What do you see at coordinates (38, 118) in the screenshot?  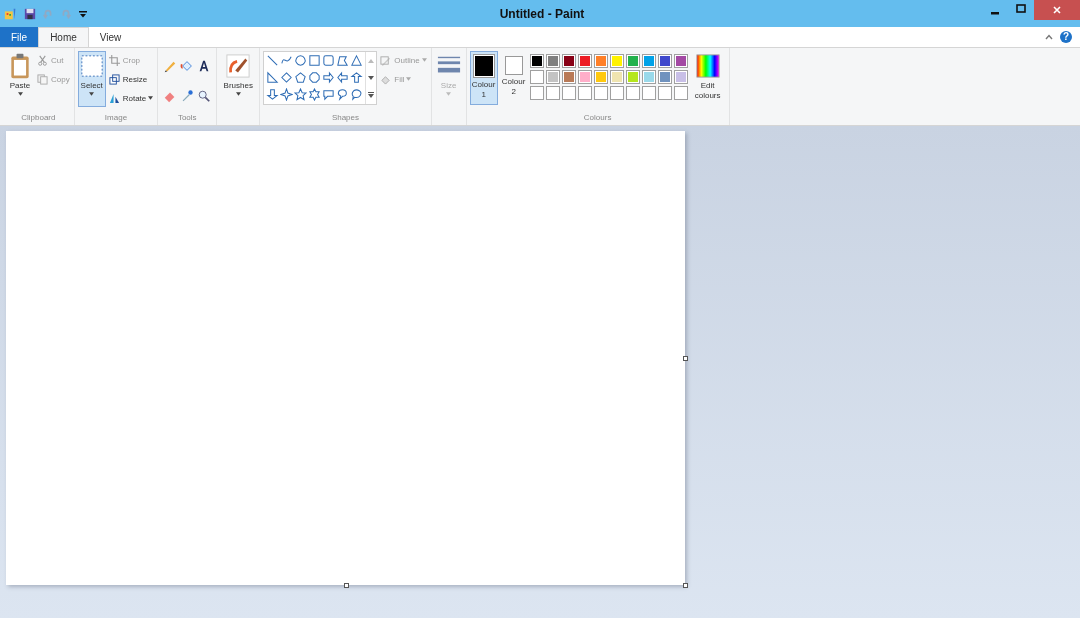 I see `group-label: Clipboard` at bounding box center [38, 118].